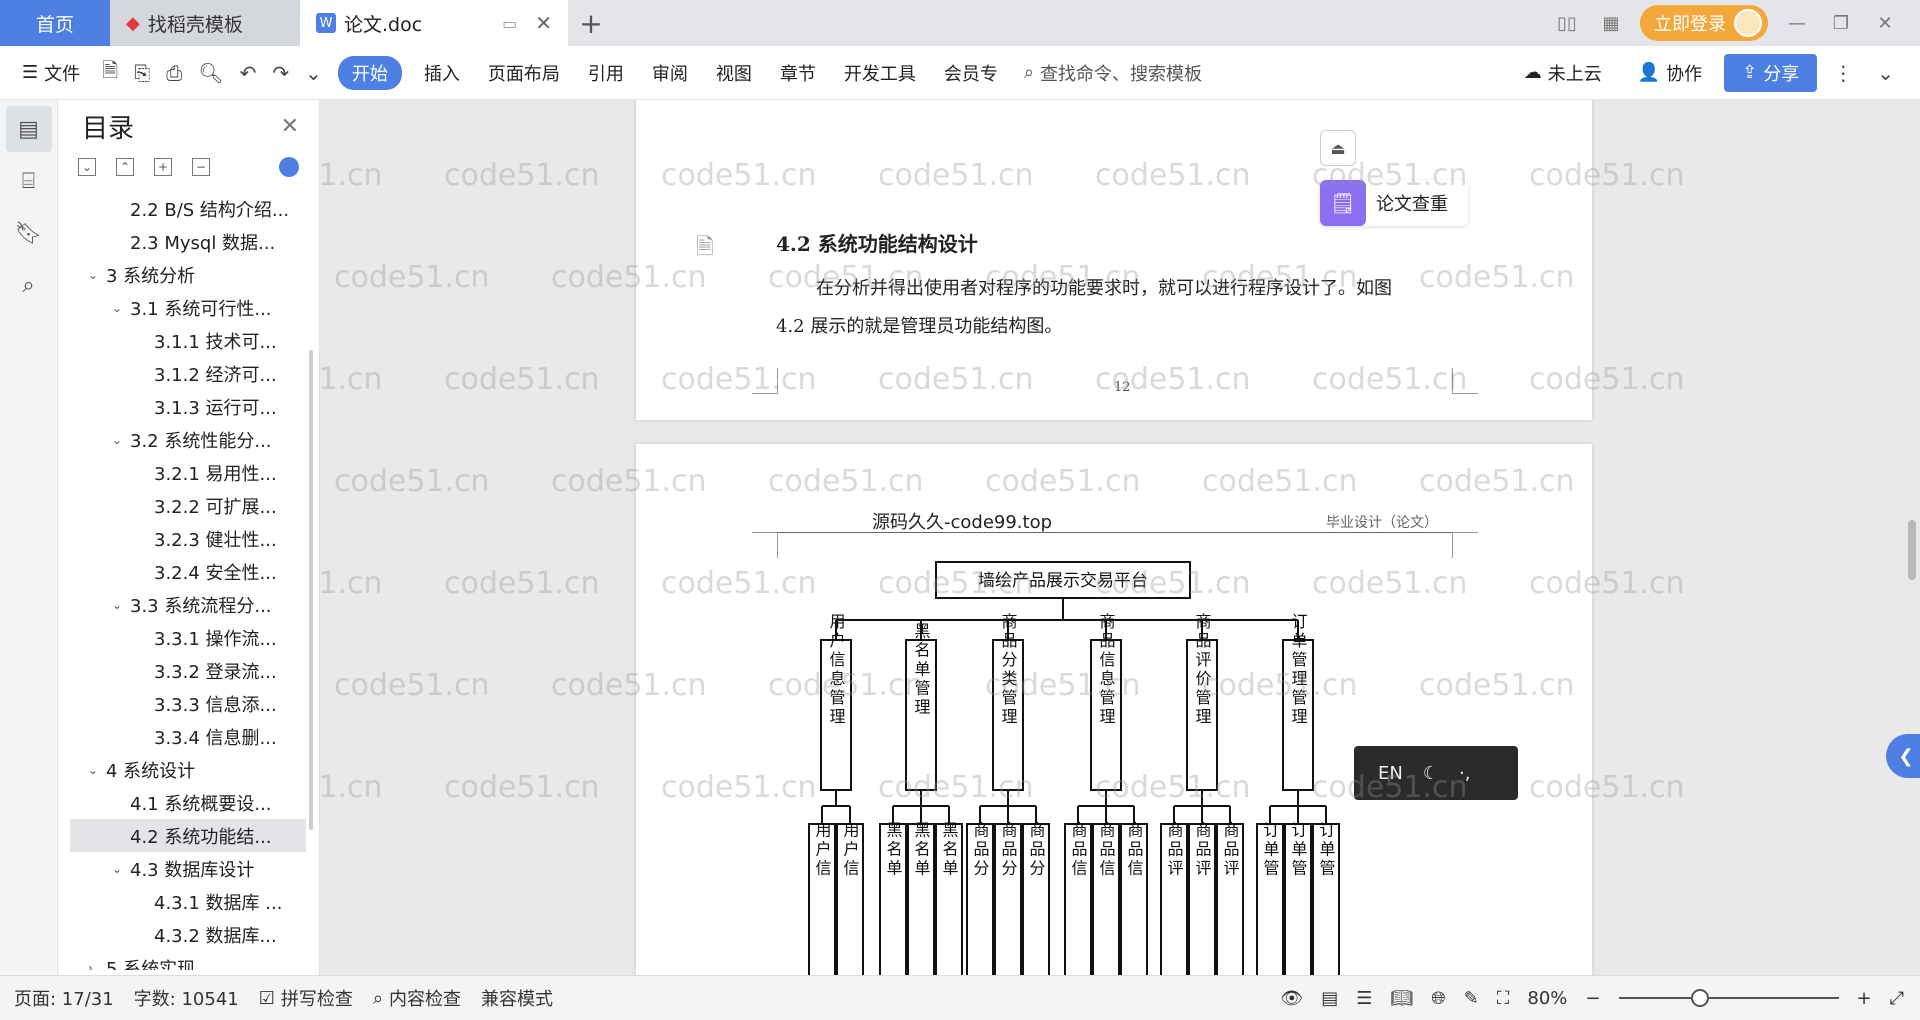  Describe the element at coordinates (798, 73) in the screenshot. I see `menu-chapter: 章节` at that location.